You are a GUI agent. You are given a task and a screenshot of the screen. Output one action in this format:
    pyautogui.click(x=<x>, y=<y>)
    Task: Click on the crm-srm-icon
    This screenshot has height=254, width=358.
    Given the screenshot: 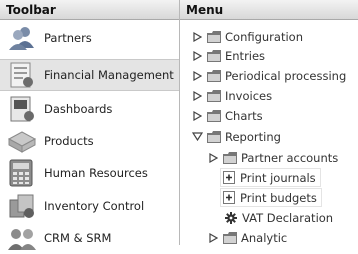 What is the action you would take?
    pyautogui.click(x=22, y=238)
    